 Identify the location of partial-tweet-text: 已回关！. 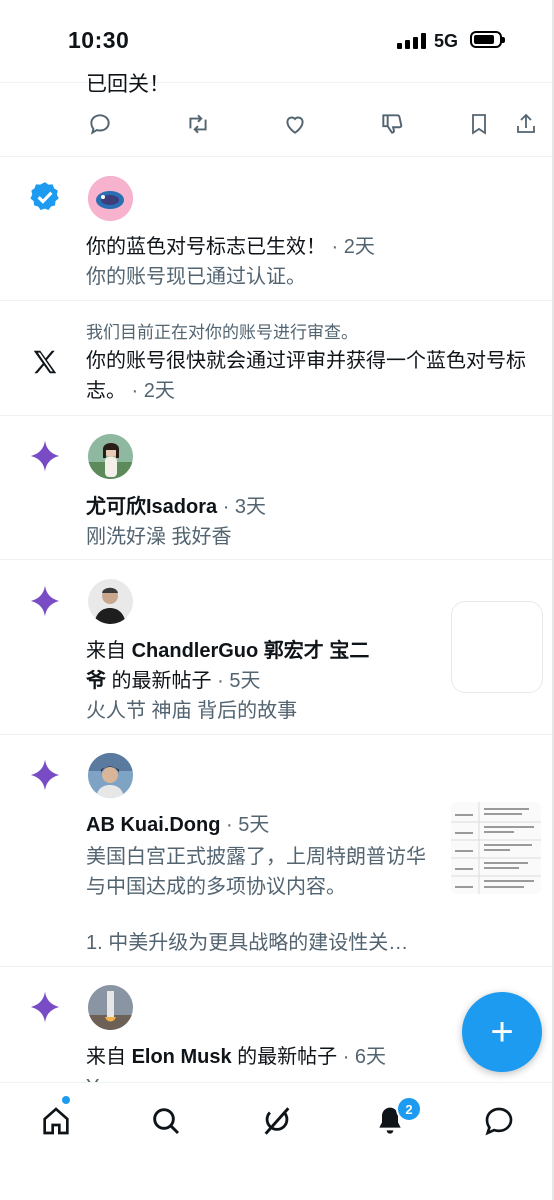
(128, 84).